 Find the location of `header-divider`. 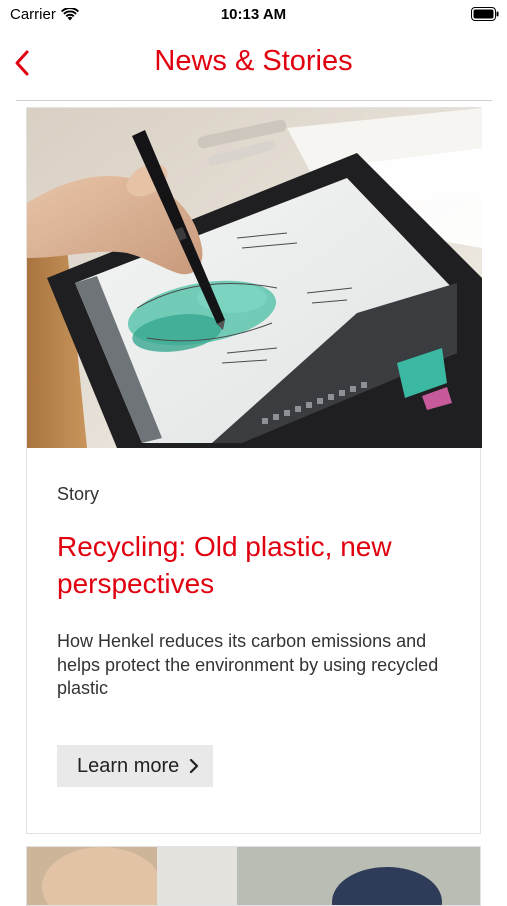

header-divider is located at coordinates (254, 100).